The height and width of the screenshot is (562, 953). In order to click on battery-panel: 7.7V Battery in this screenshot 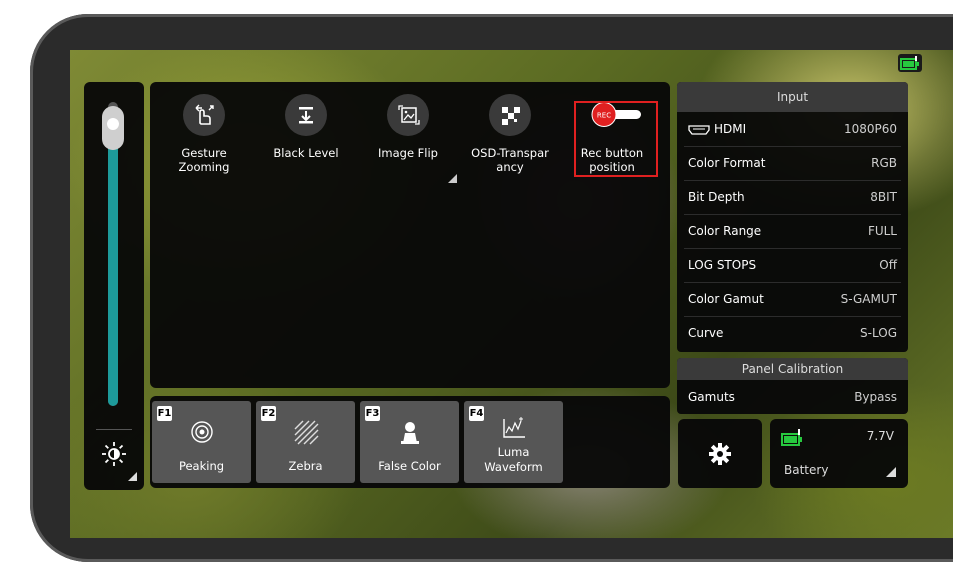, I will do `click(839, 453)`.